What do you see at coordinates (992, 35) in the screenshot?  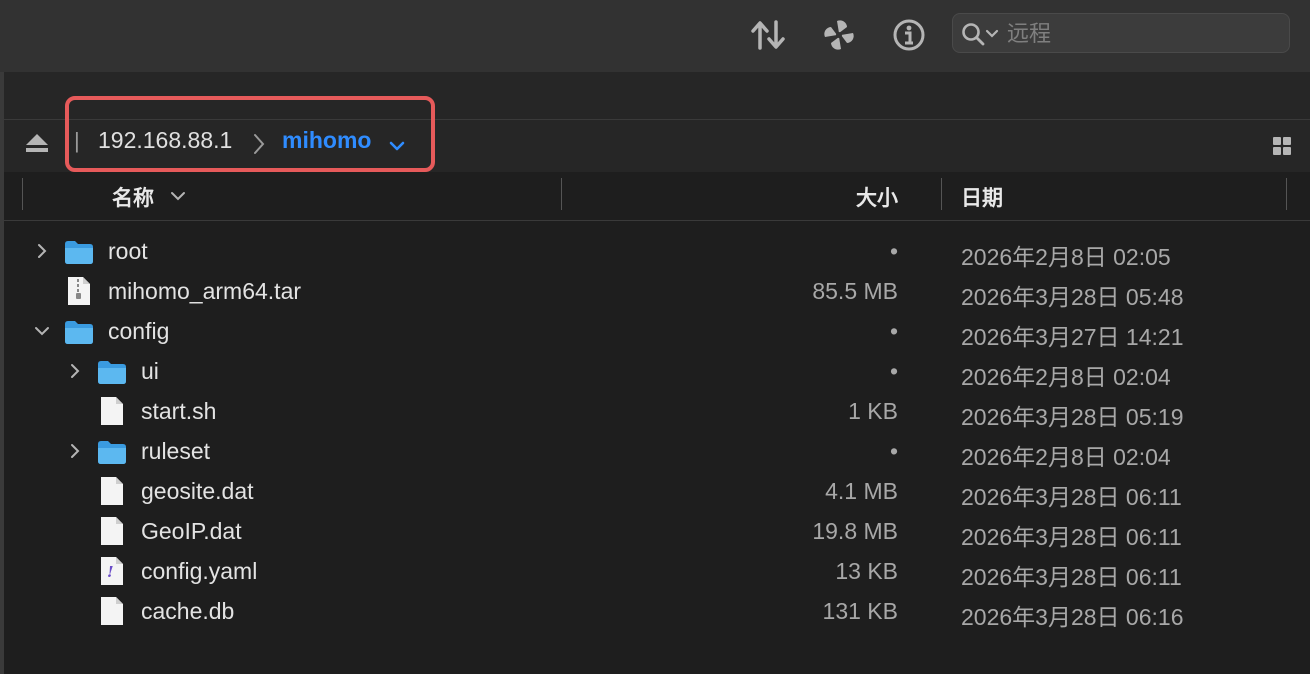 I see `chevron-down-icon` at bounding box center [992, 35].